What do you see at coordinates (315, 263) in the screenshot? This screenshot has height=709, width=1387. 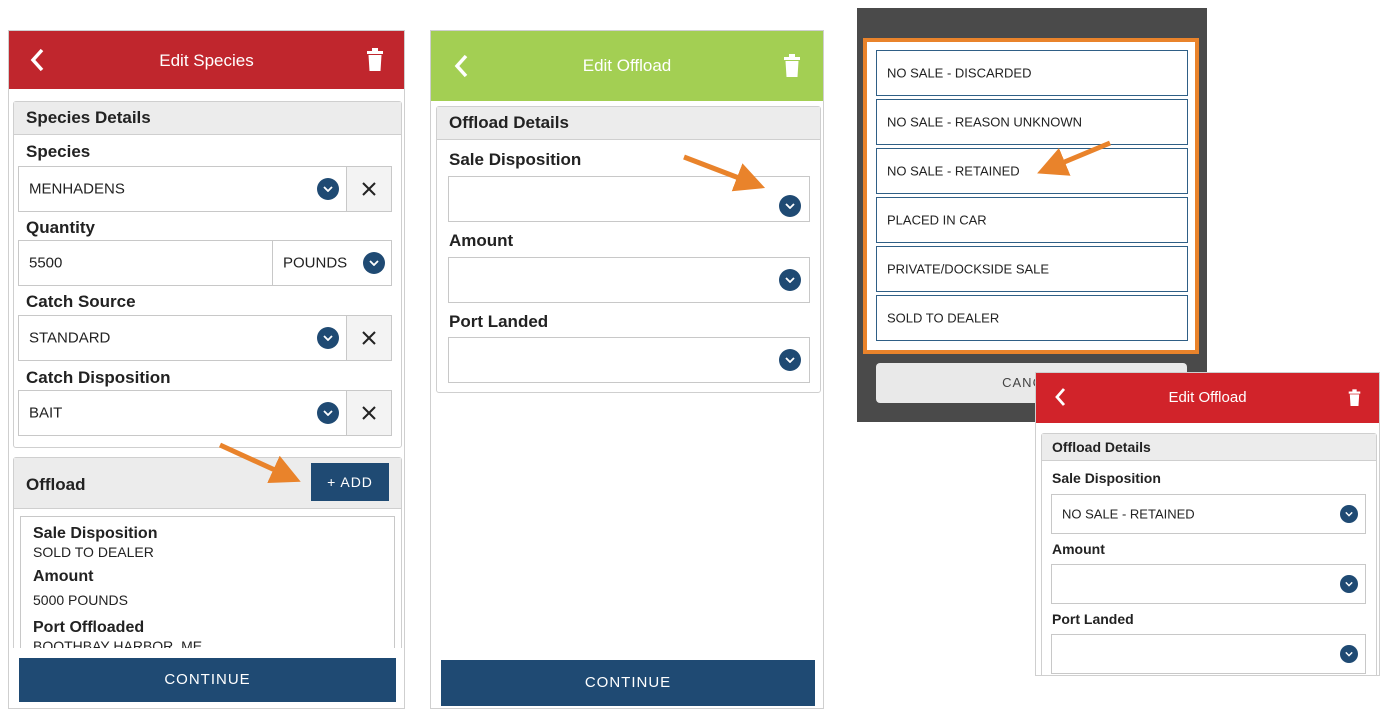 I see `quantity-unit-value: POUNDS` at bounding box center [315, 263].